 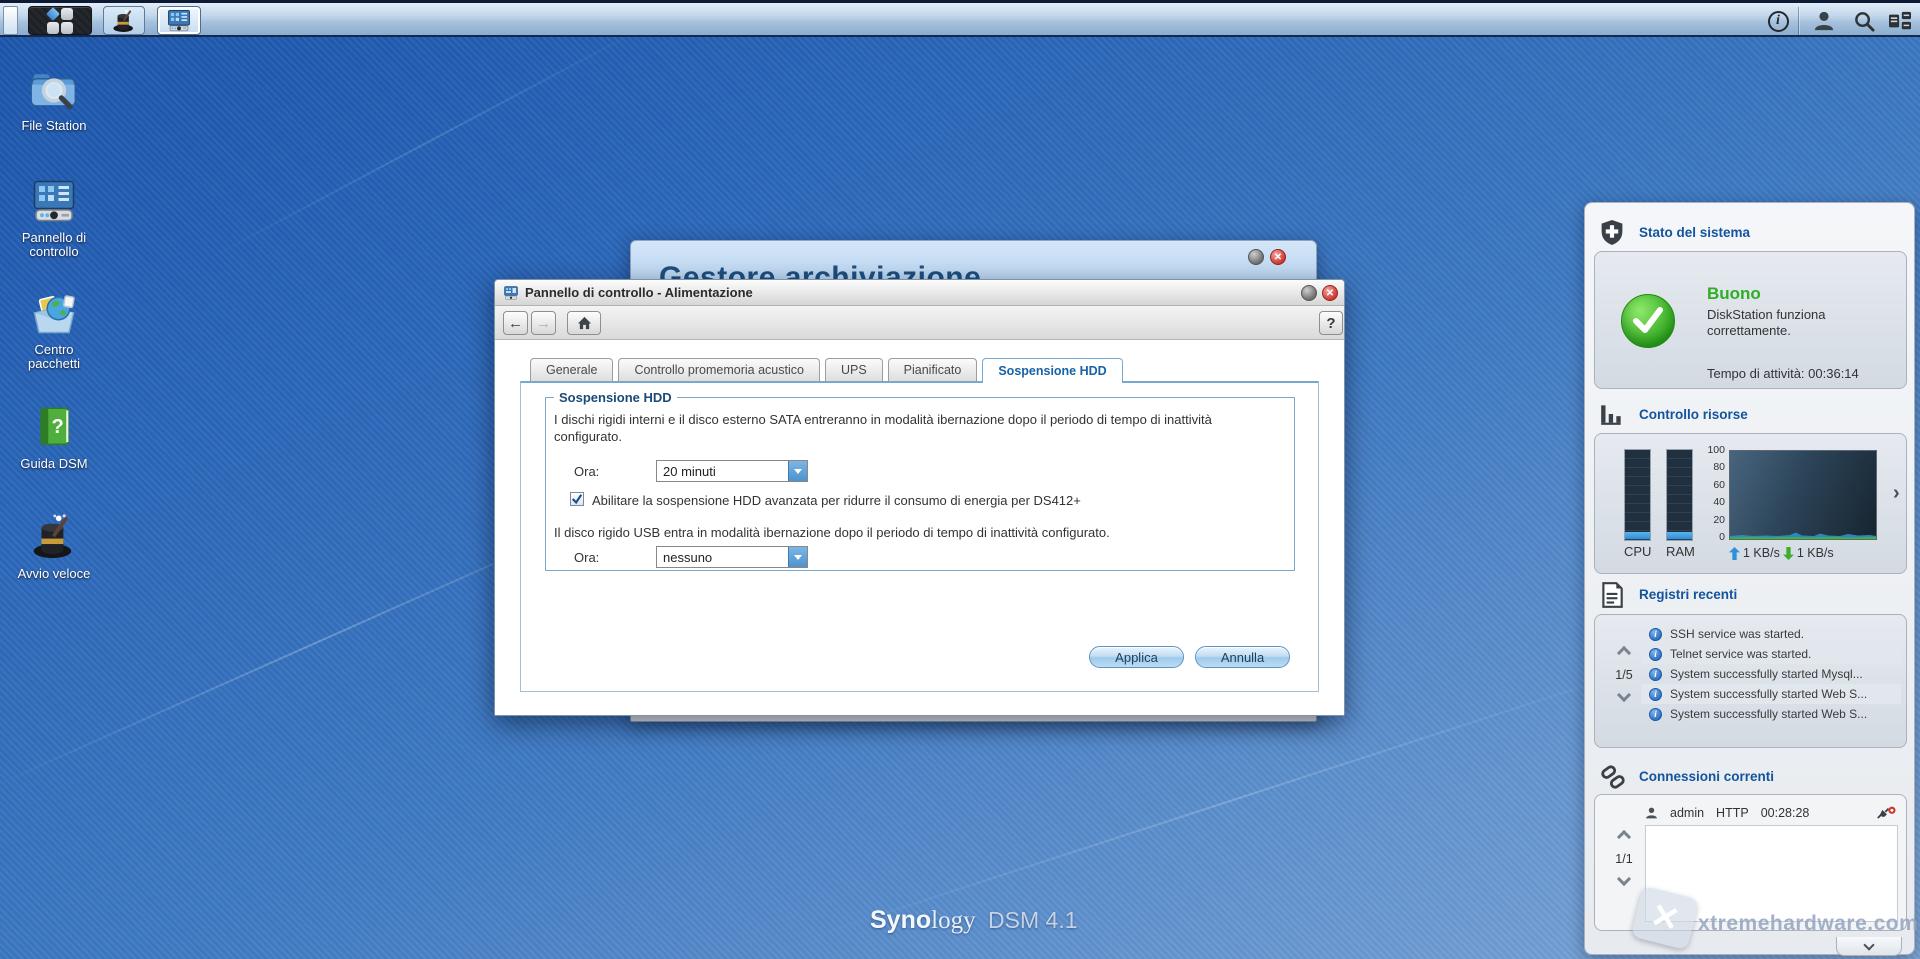 What do you see at coordinates (1648, 321) in the screenshot?
I see `status-ok-icon` at bounding box center [1648, 321].